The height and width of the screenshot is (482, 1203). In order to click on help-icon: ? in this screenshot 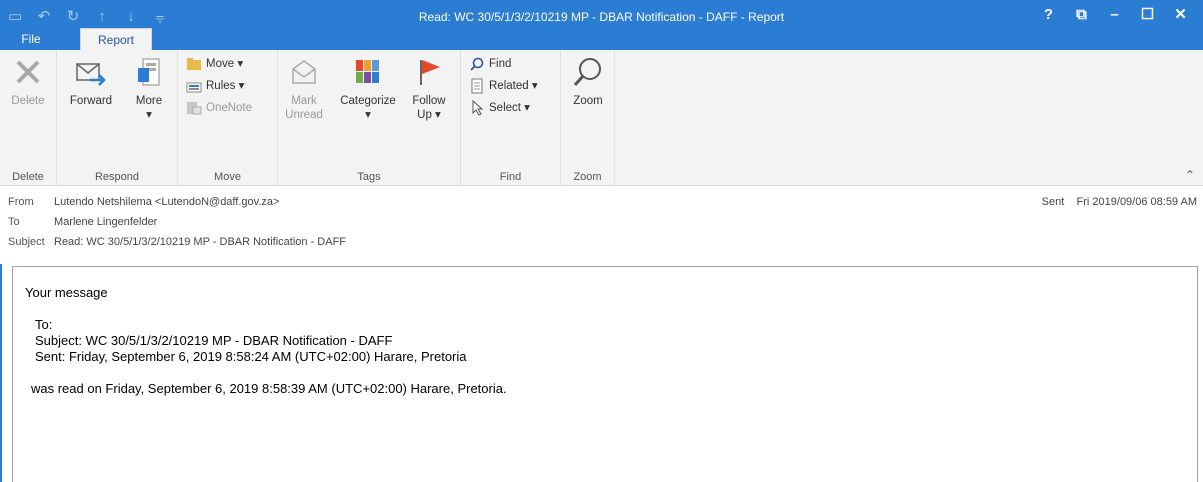, I will do `click(1048, 15)`.